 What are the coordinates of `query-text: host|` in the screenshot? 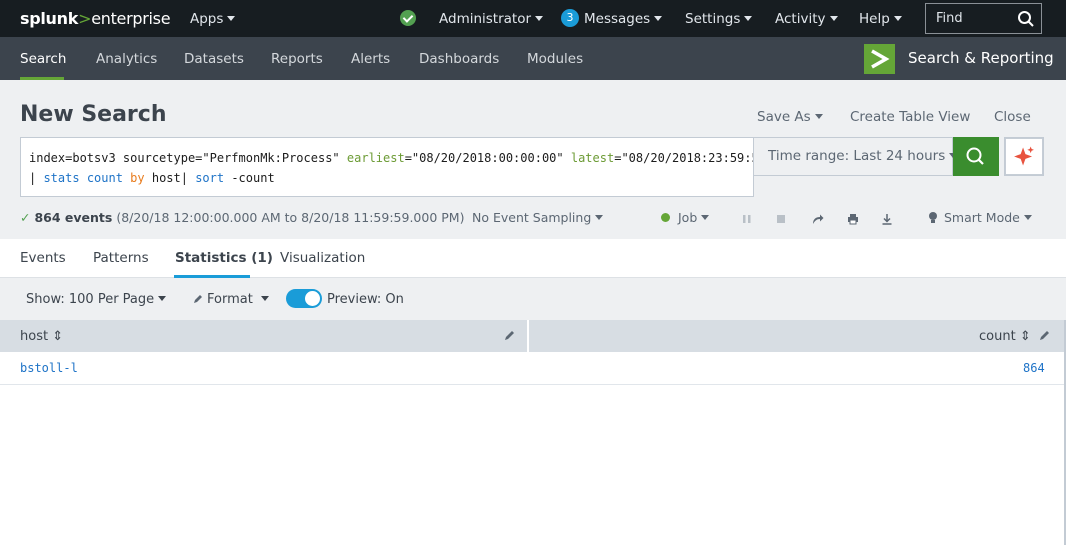 It's located at (170, 178).